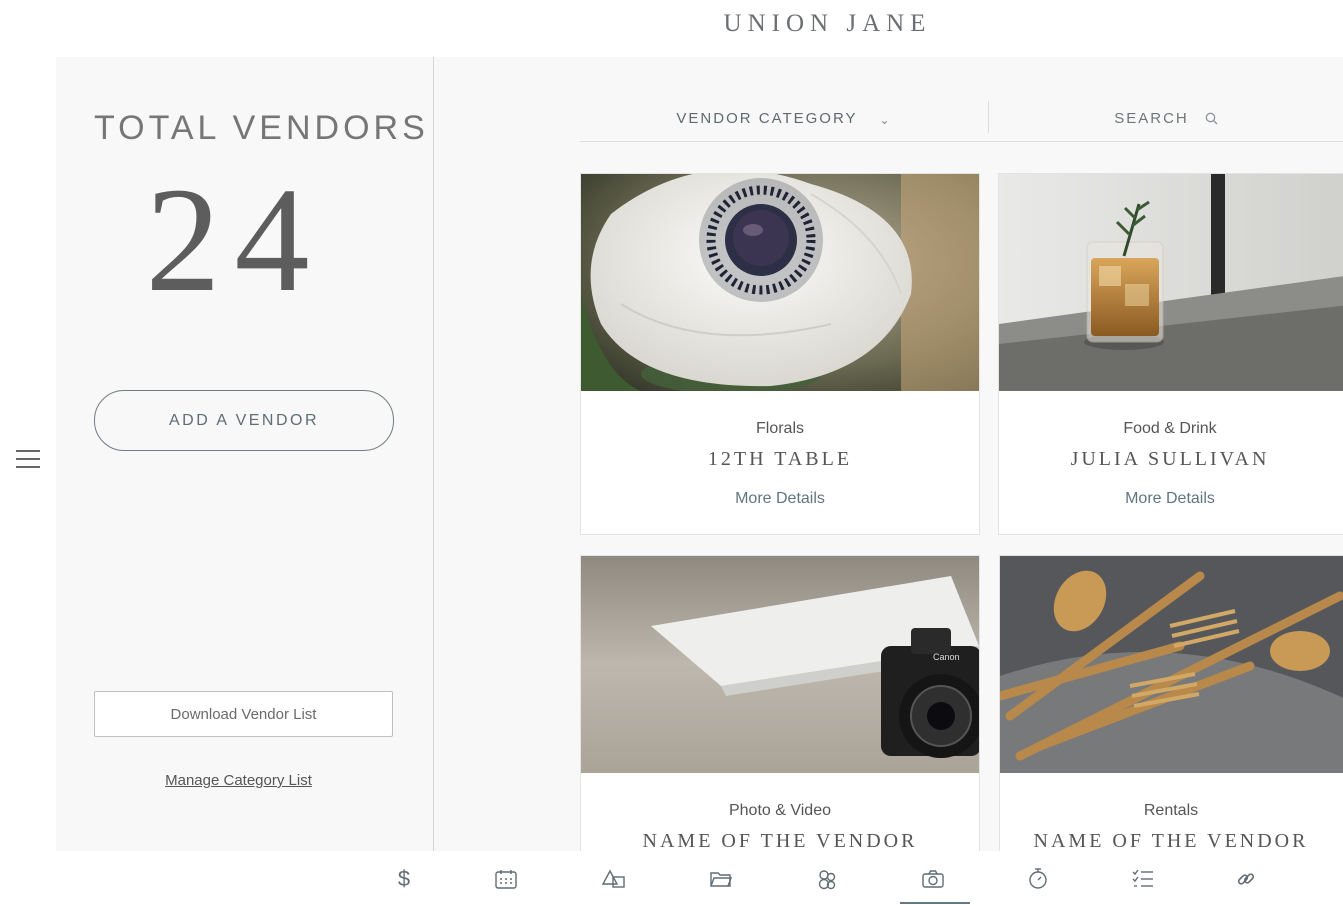  What do you see at coordinates (780, 664) in the screenshot?
I see `vendor-photo-camera: Canon` at bounding box center [780, 664].